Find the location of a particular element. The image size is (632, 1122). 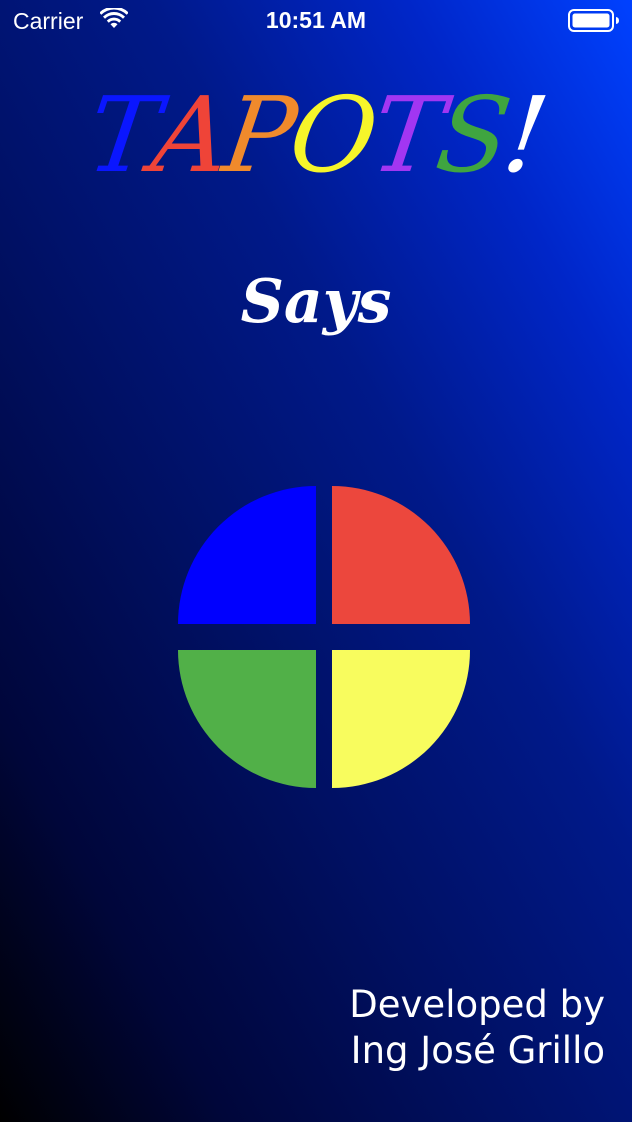

app-subtitle: Says is located at coordinates (316, 302).